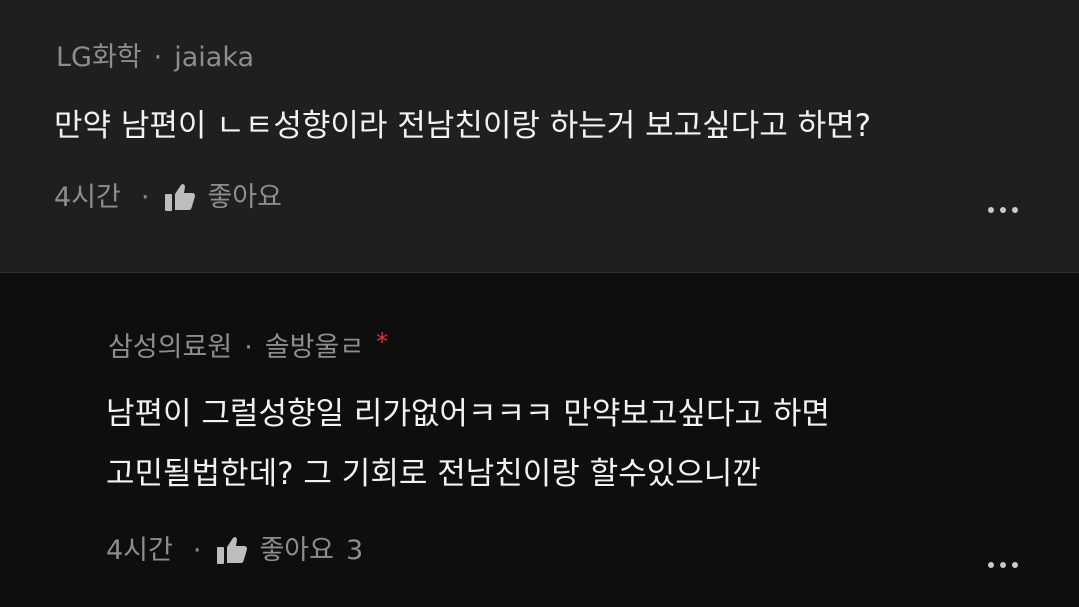  I want to click on comment-line: 남편이 그럴성향일 리가없어ㅋㅋㅋ 만약보고싶다고 하면, so click(468, 414).